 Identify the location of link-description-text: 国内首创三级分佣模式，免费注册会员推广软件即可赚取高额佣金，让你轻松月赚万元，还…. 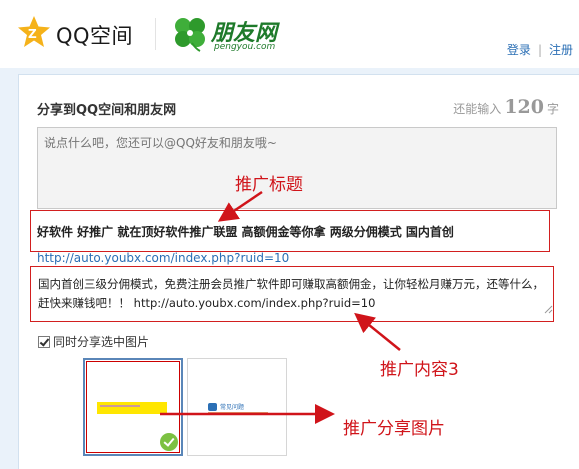
(291, 293).